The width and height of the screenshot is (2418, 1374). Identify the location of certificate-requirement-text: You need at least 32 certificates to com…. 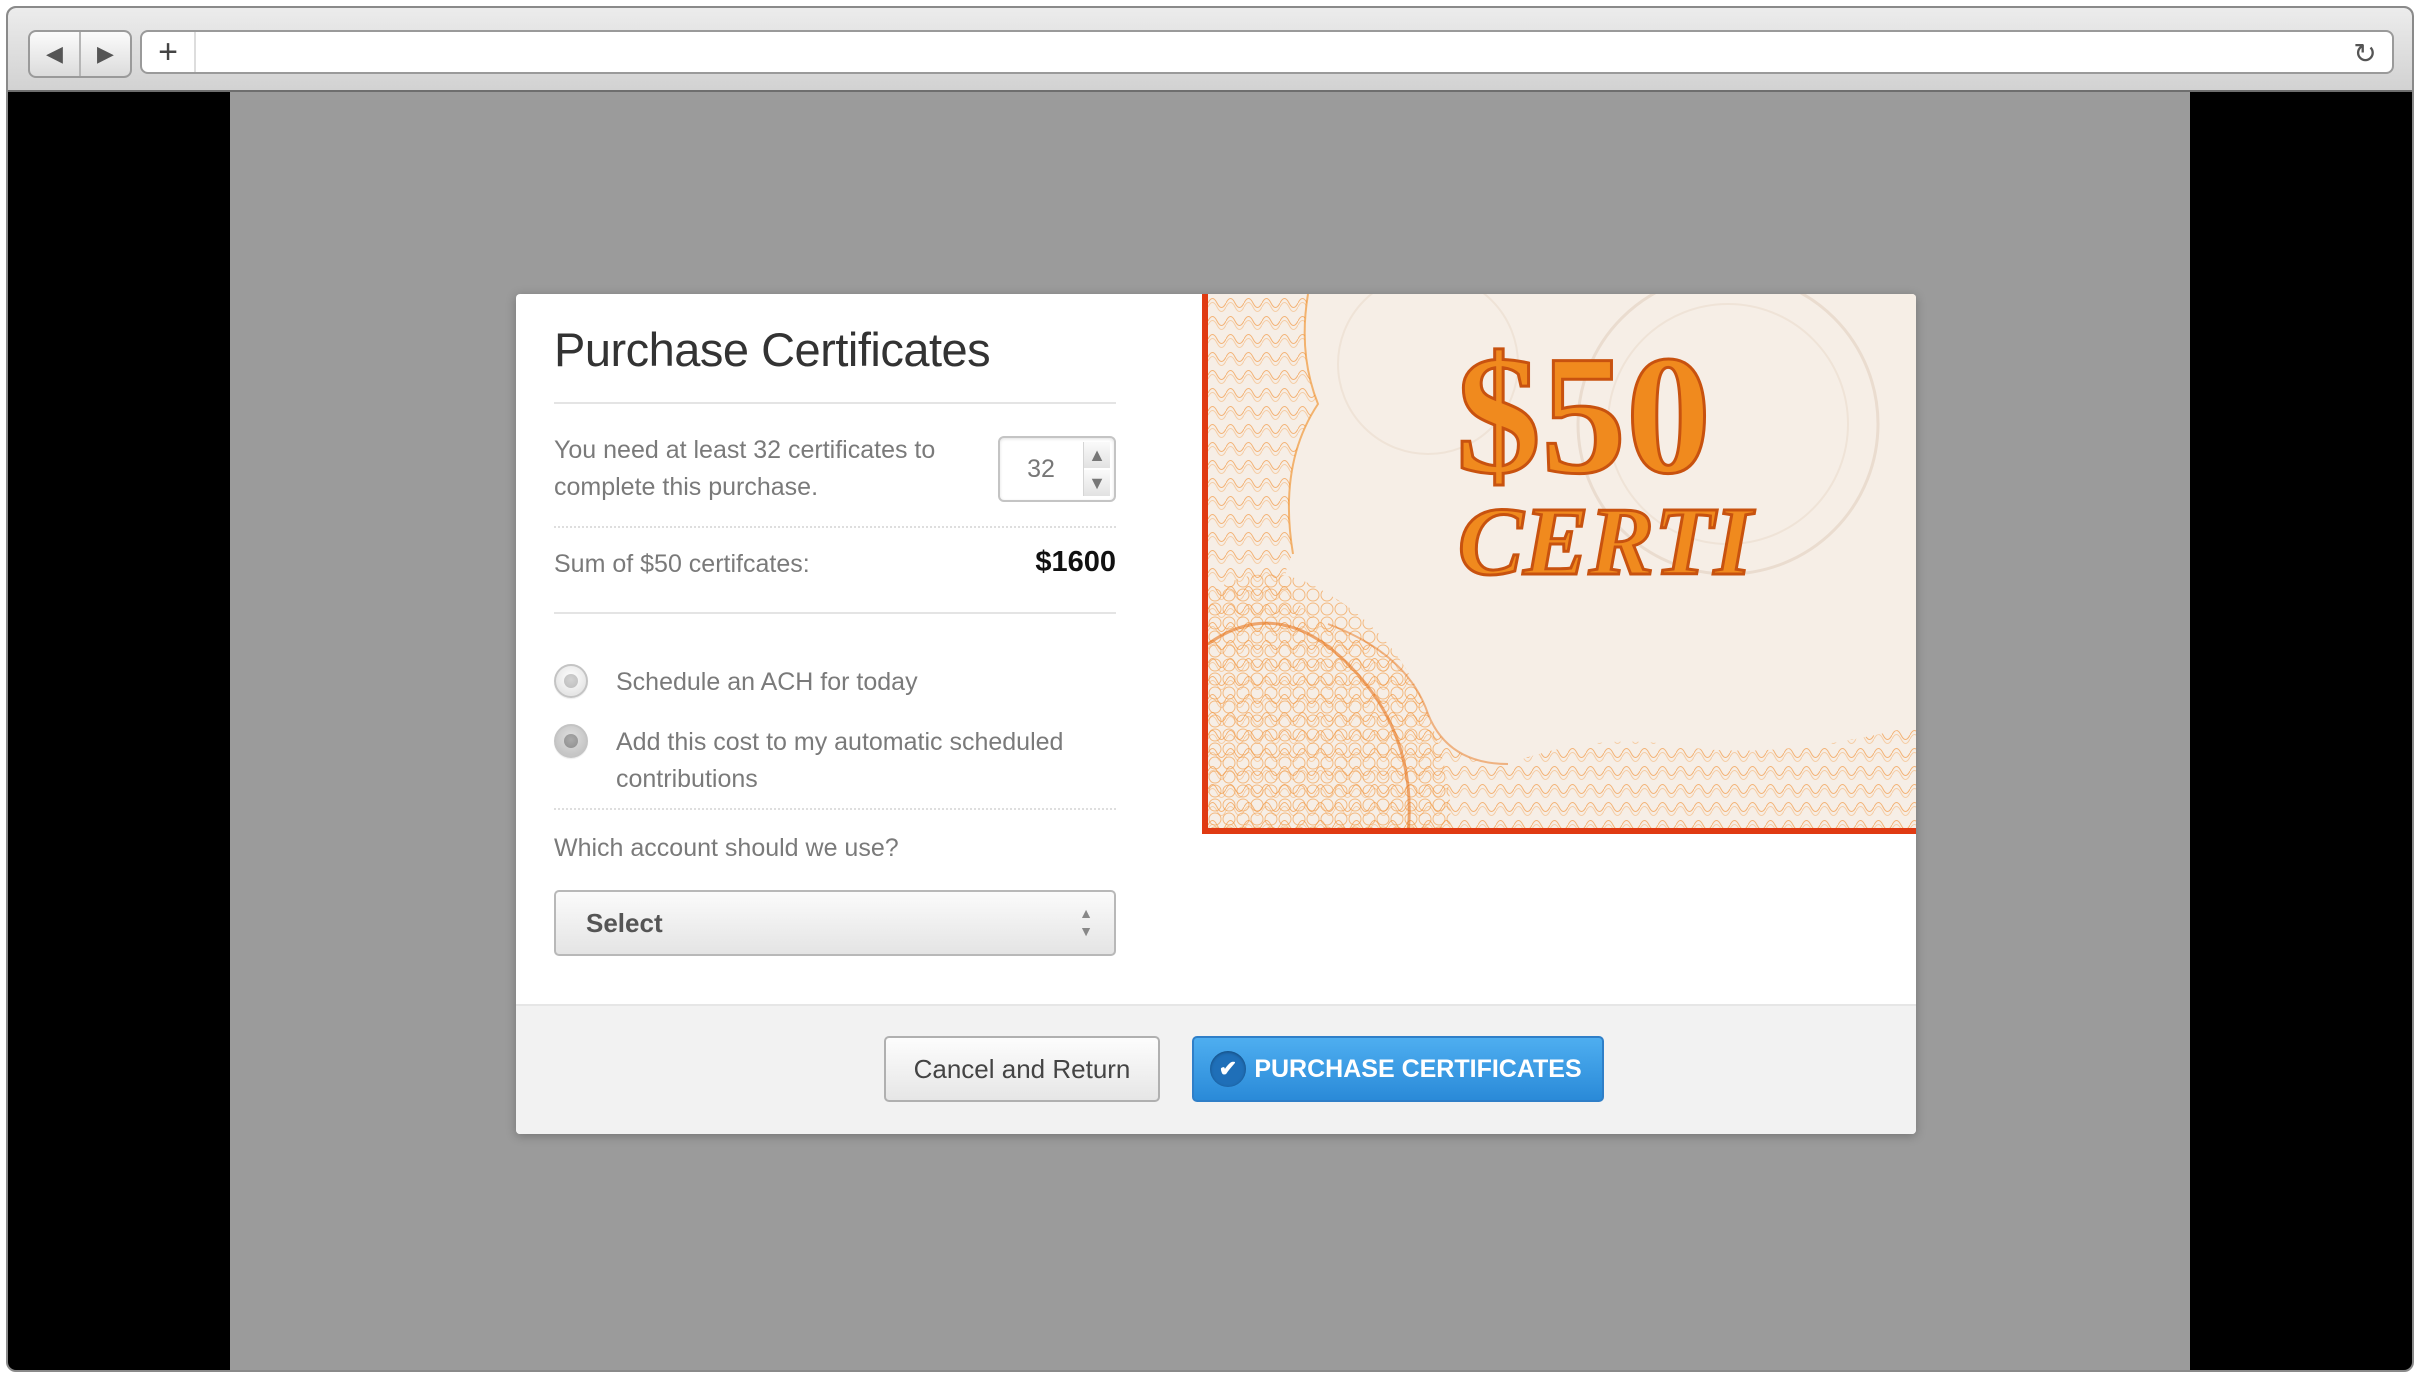
(745, 468).